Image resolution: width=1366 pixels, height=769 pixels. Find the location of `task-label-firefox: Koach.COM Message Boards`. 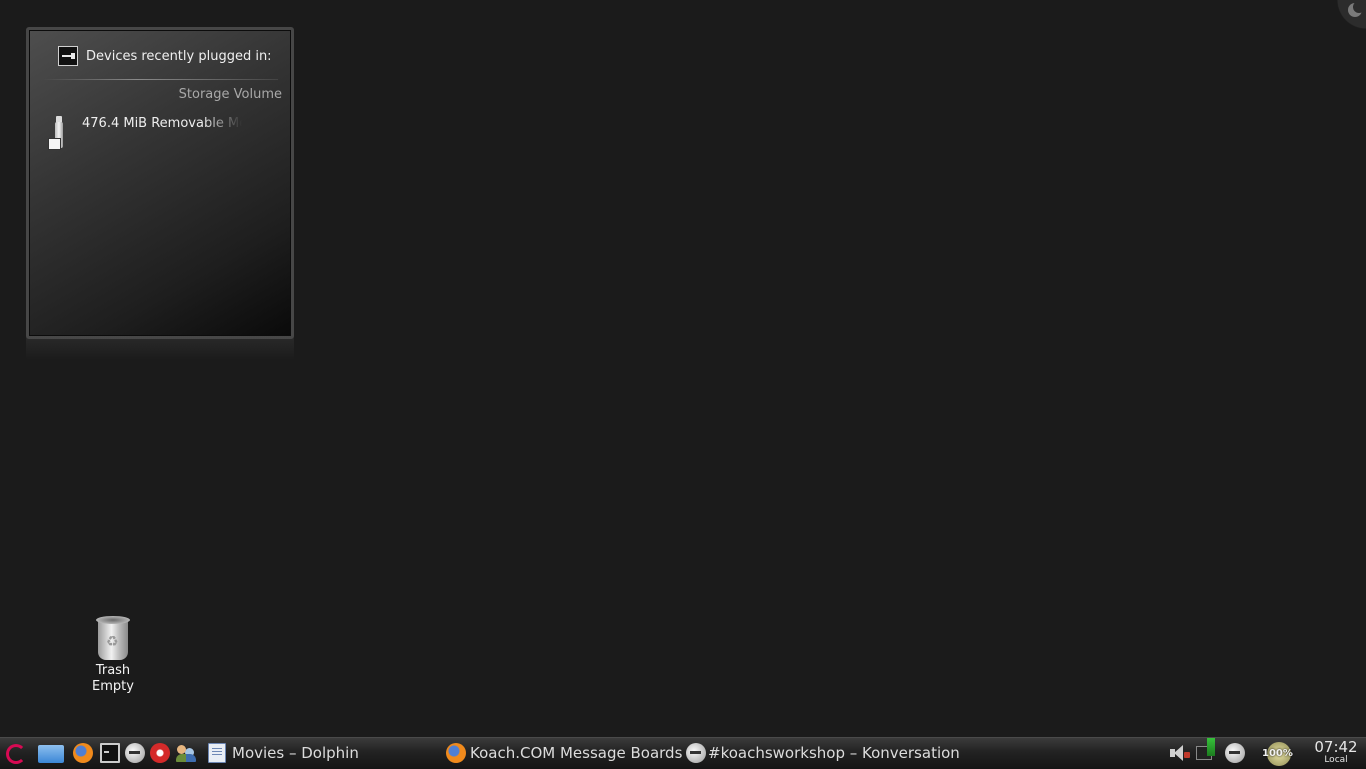

task-label-firefox: Koach.COM Message Boards is located at coordinates (576, 753).